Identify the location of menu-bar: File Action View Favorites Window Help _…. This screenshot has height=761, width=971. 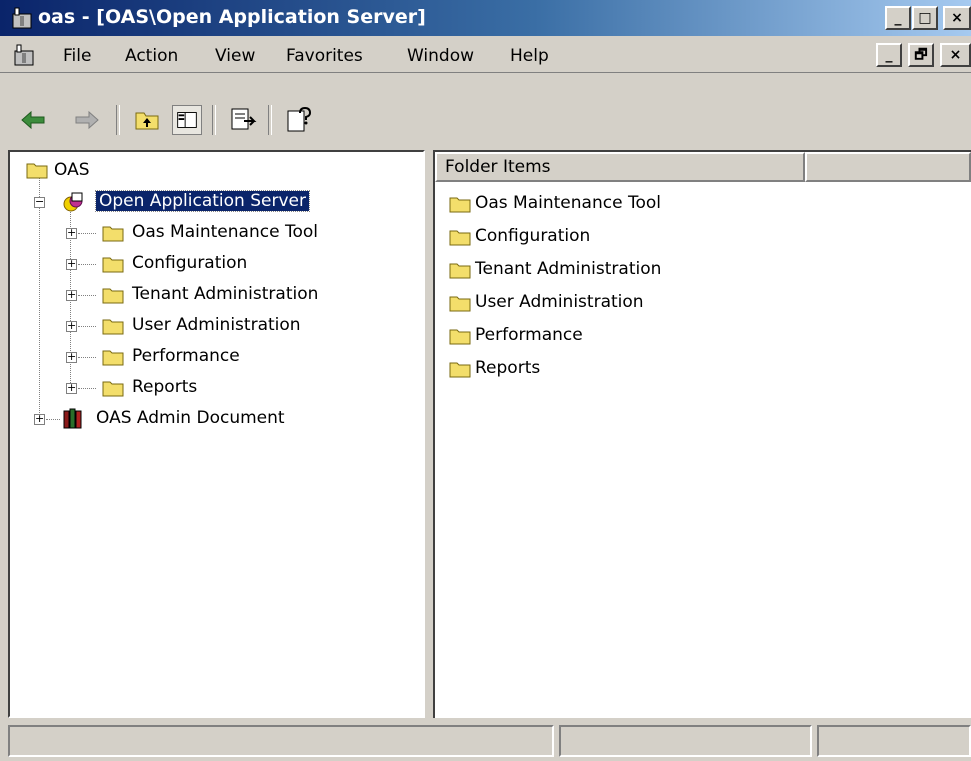
(485, 55).